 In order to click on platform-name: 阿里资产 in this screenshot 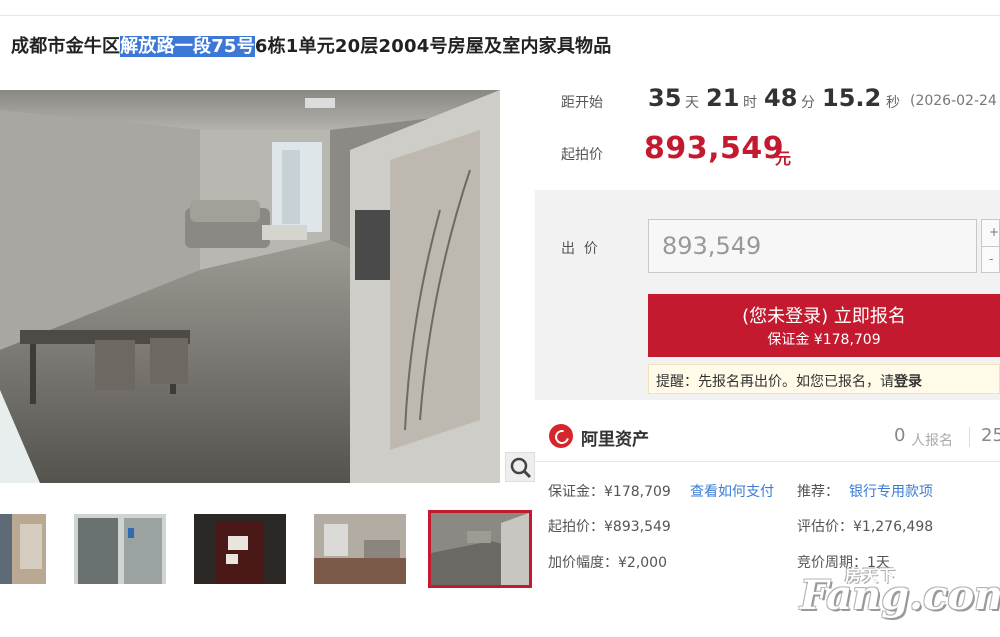, I will do `click(615, 440)`.